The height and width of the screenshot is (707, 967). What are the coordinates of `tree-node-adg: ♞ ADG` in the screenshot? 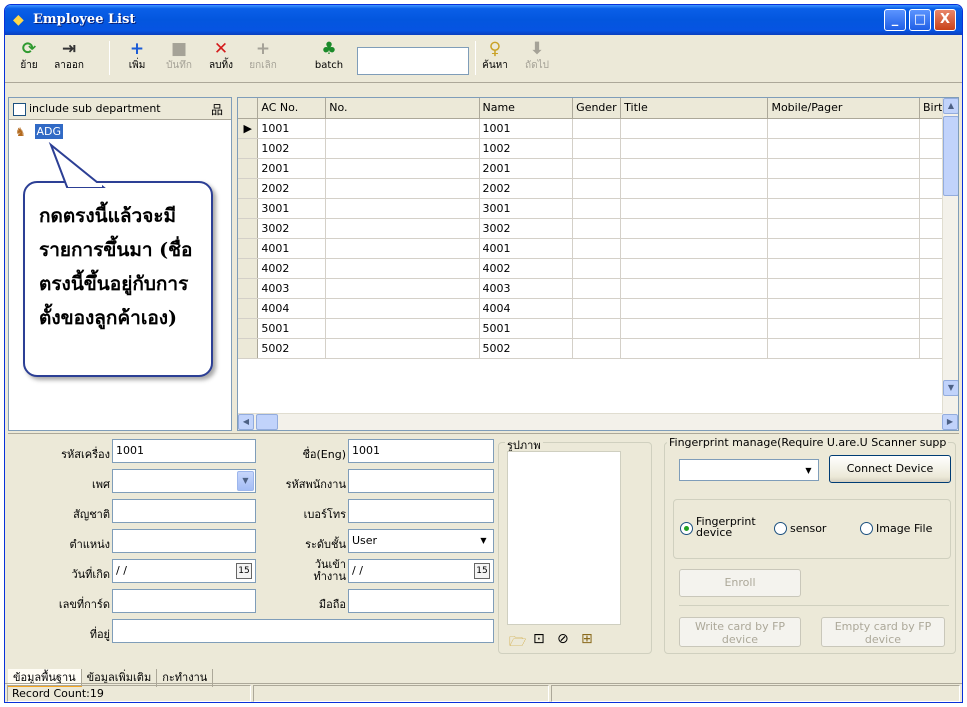 It's located at (39, 131).